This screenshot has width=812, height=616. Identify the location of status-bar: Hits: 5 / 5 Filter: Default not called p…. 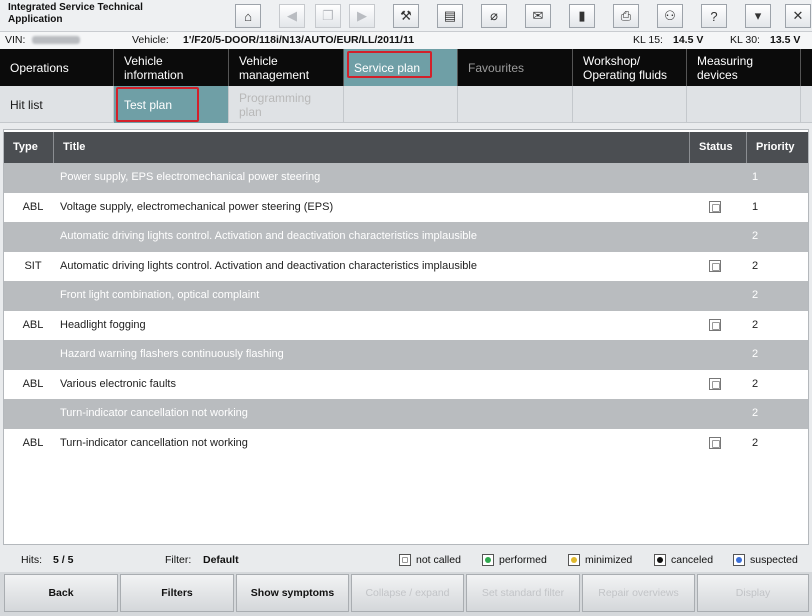
(406, 560).